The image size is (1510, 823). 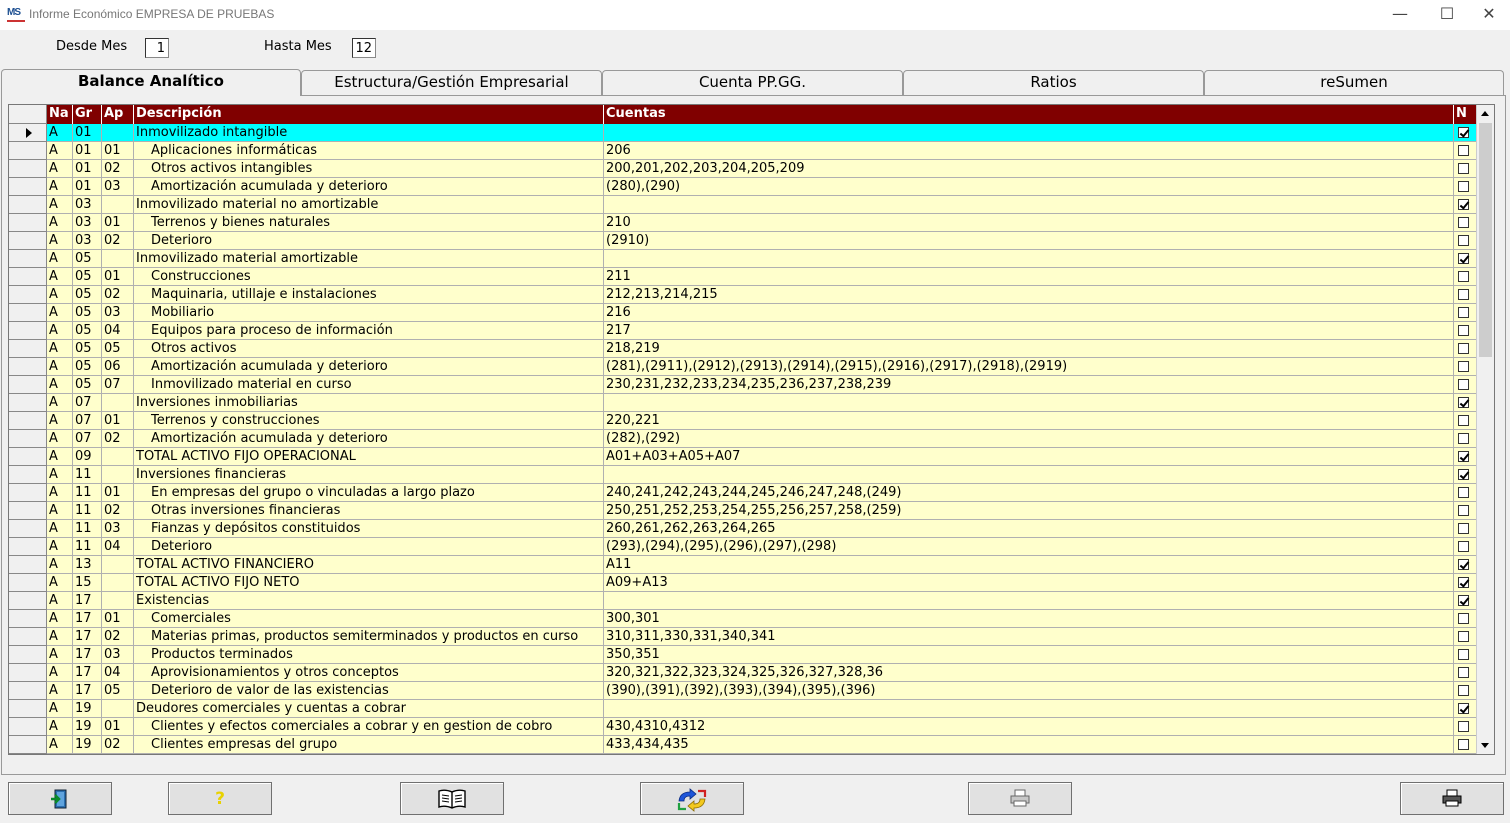 What do you see at coordinates (369, 601) in the screenshot?
I see `cell-desc: Existencias` at bounding box center [369, 601].